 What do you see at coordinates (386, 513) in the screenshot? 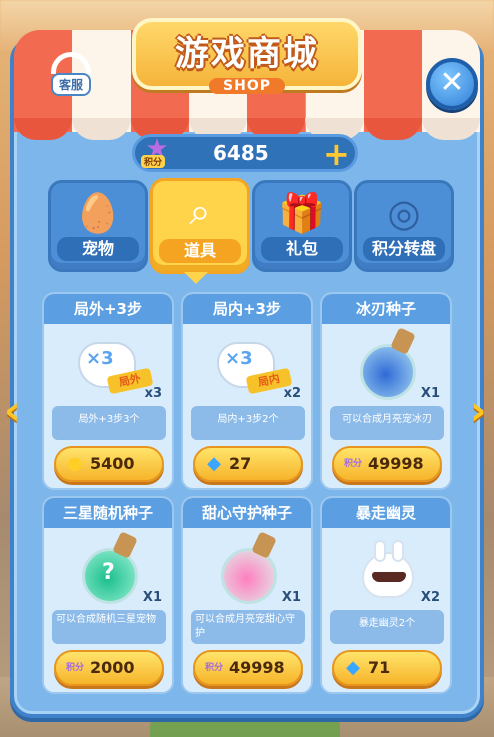
I see `item-title: 暴走幽灵` at bounding box center [386, 513].